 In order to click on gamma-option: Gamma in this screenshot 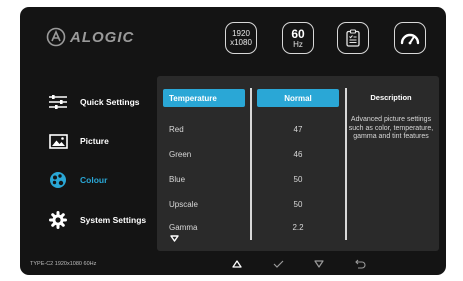, I will do `click(183, 227)`.